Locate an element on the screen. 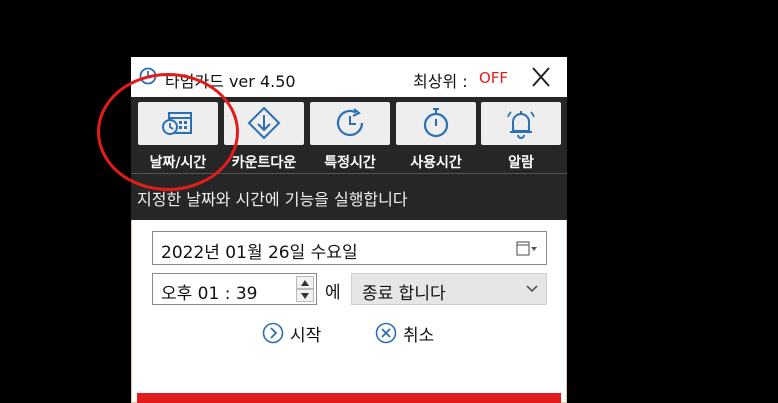  time-decrement-button is located at coordinates (305, 295).